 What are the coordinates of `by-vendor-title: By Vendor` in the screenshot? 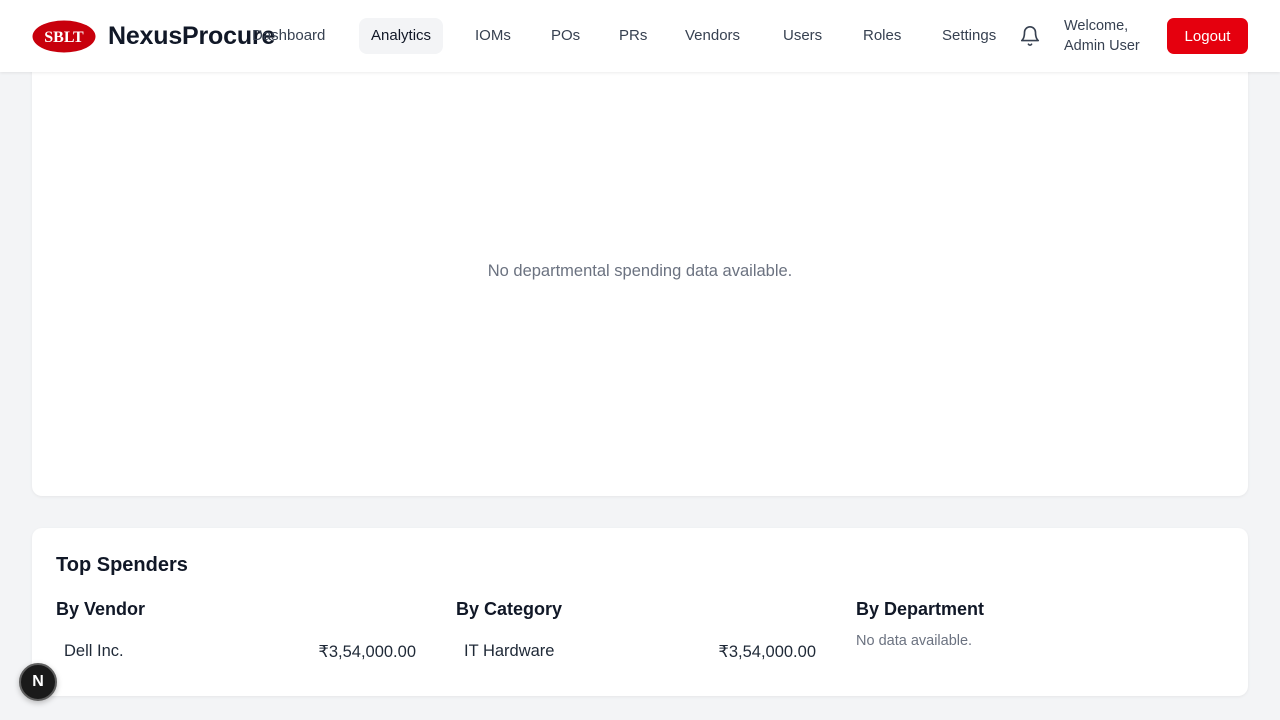 It's located at (101, 609).